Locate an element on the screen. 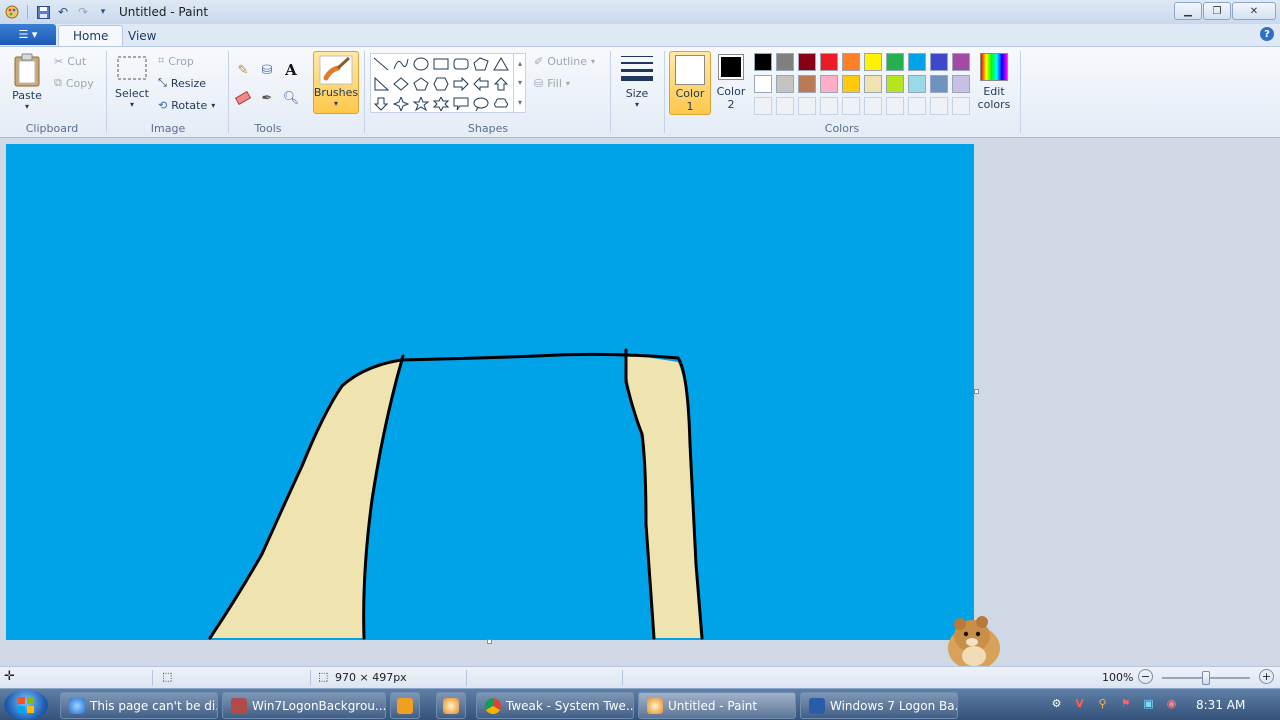 The image size is (1280, 720). down-arrow-shape is located at coordinates (381, 103).